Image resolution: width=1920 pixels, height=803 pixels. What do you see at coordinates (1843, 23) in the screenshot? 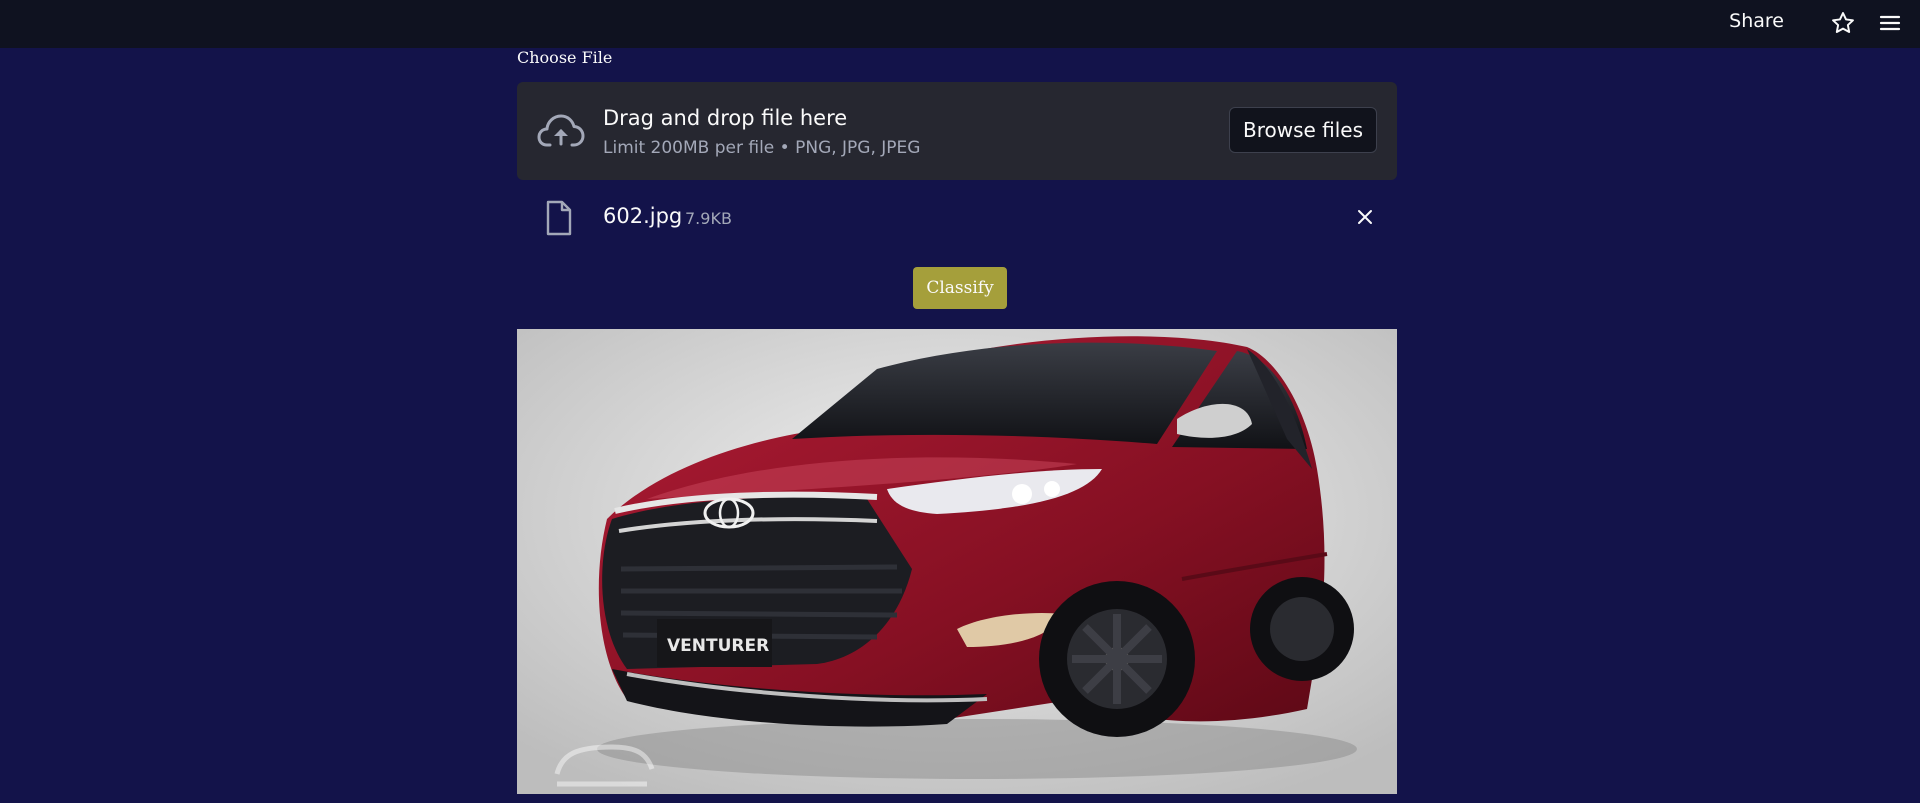
I see `star-icon` at bounding box center [1843, 23].